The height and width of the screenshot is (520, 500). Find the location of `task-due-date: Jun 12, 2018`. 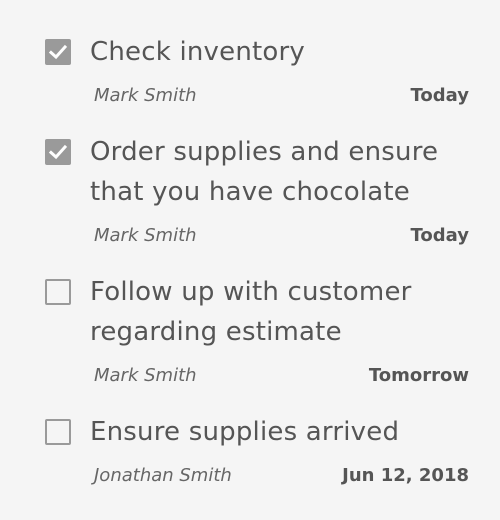

task-due-date: Jun 12, 2018 is located at coordinates (405, 475).